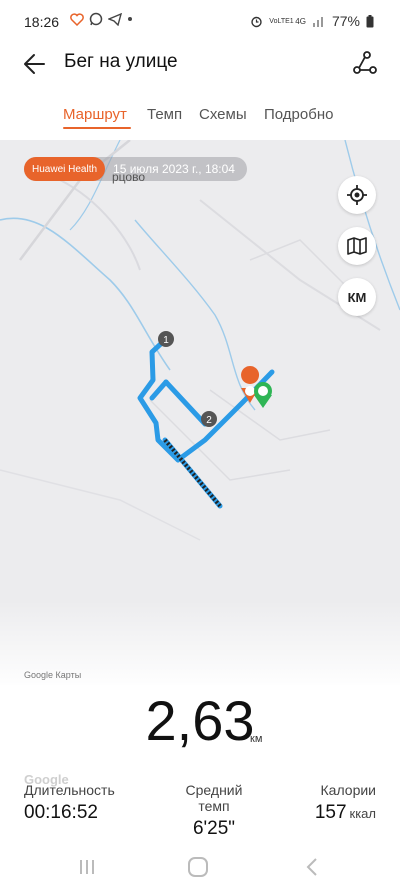  I want to click on recents-button, so click(87, 867).